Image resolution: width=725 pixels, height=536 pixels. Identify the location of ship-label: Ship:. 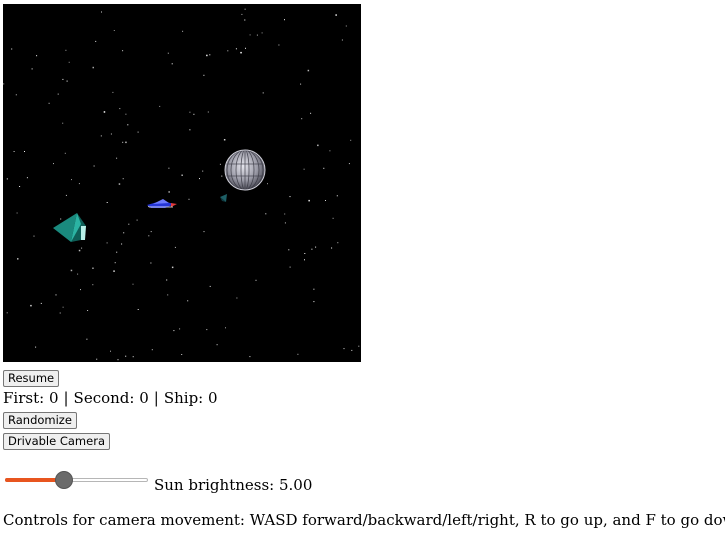
(183, 398).